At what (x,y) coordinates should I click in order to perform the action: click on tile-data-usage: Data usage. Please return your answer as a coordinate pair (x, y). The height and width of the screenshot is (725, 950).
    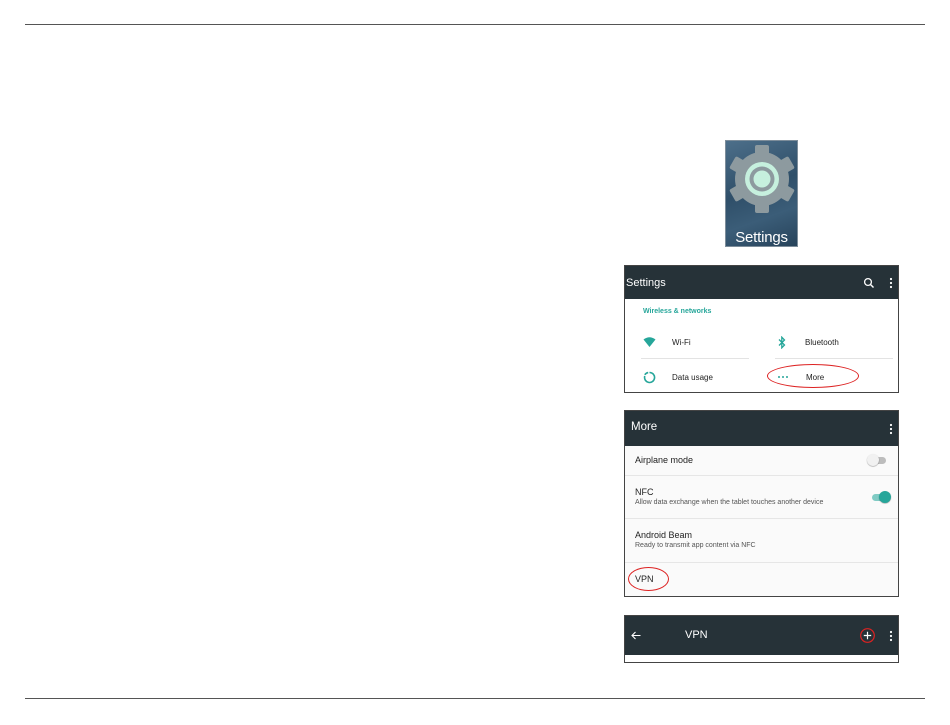
    Looking at the image, I should click on (677, 377).